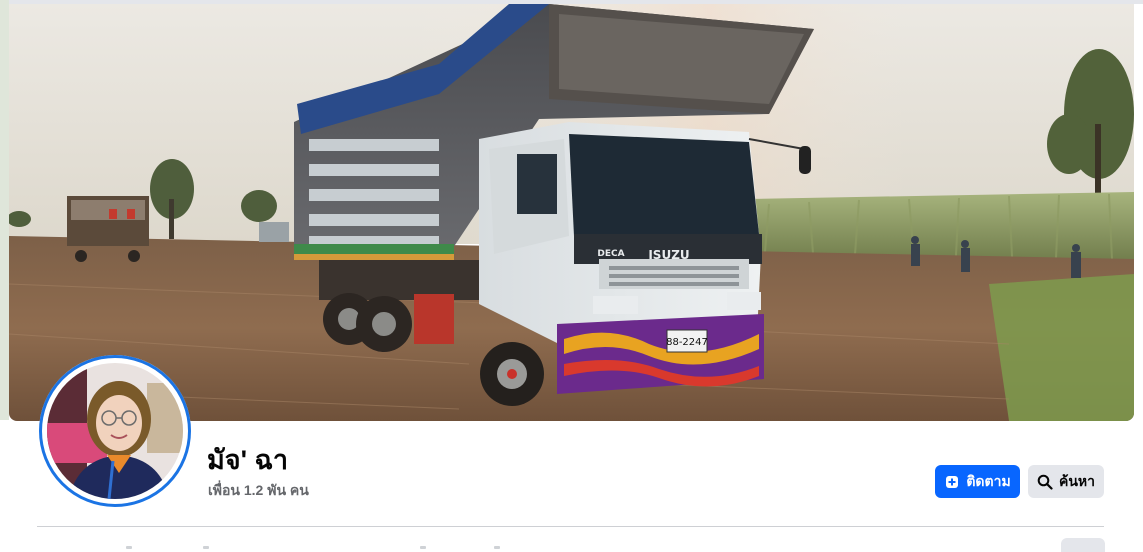  Describe the element at coordinates (988, 480) in the screenshot. I see `follow-label: ติดตาม` at that location.